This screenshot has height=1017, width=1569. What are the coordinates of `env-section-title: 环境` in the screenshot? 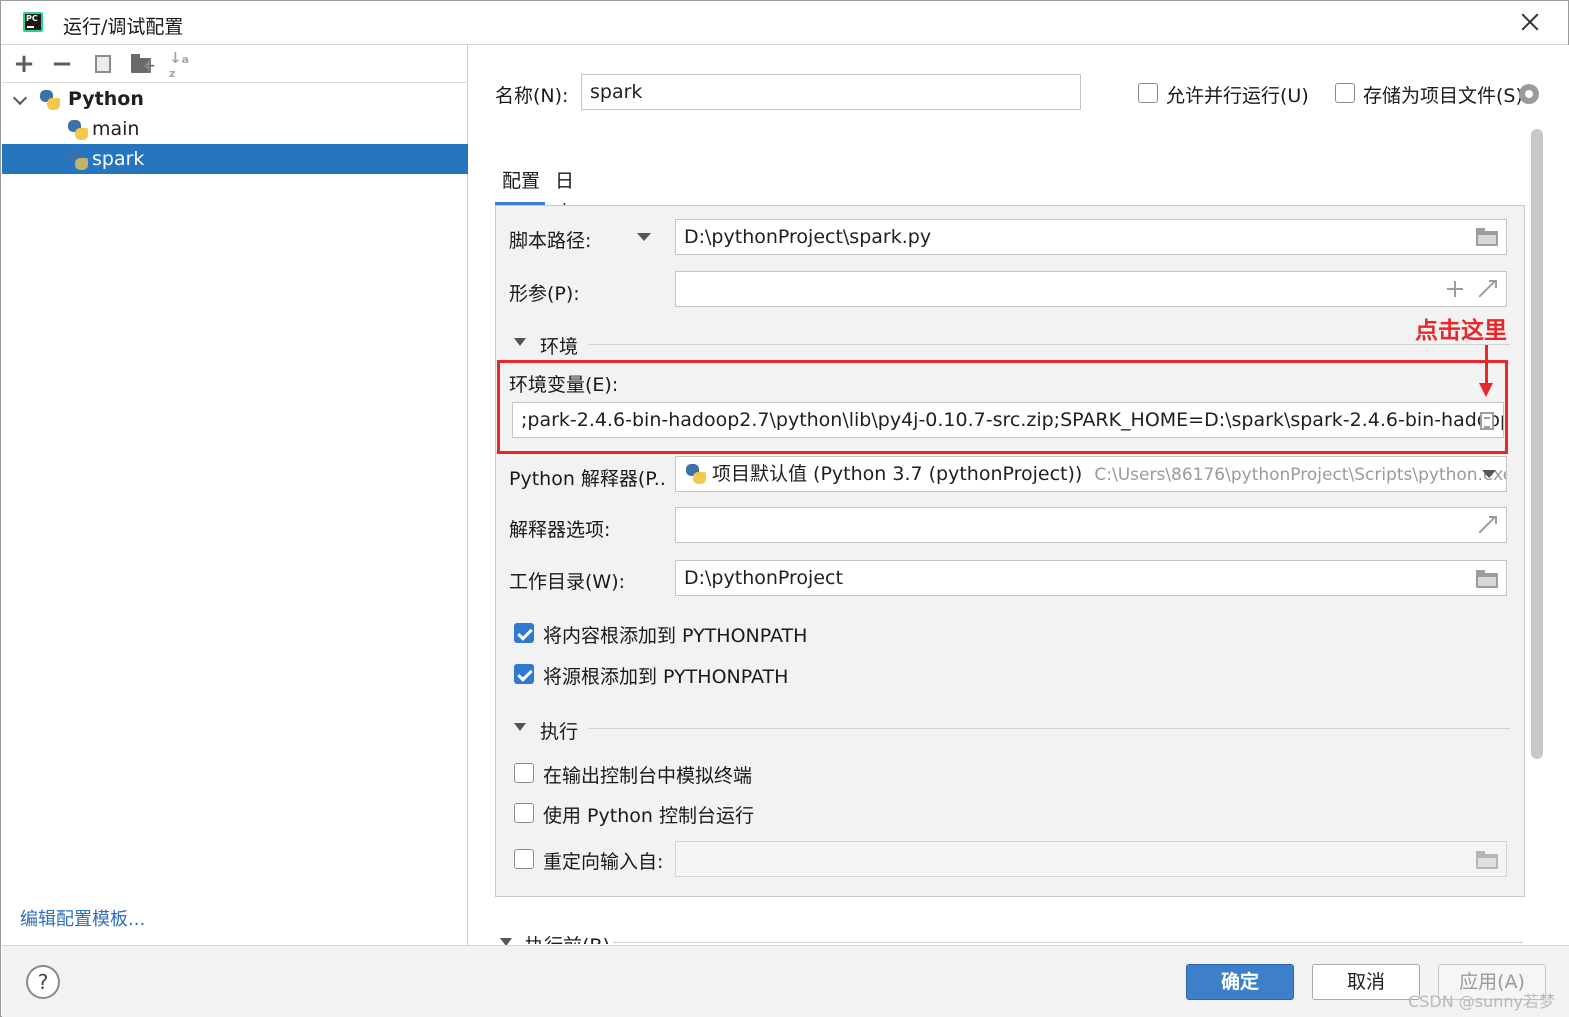 It's located at (559, 347).